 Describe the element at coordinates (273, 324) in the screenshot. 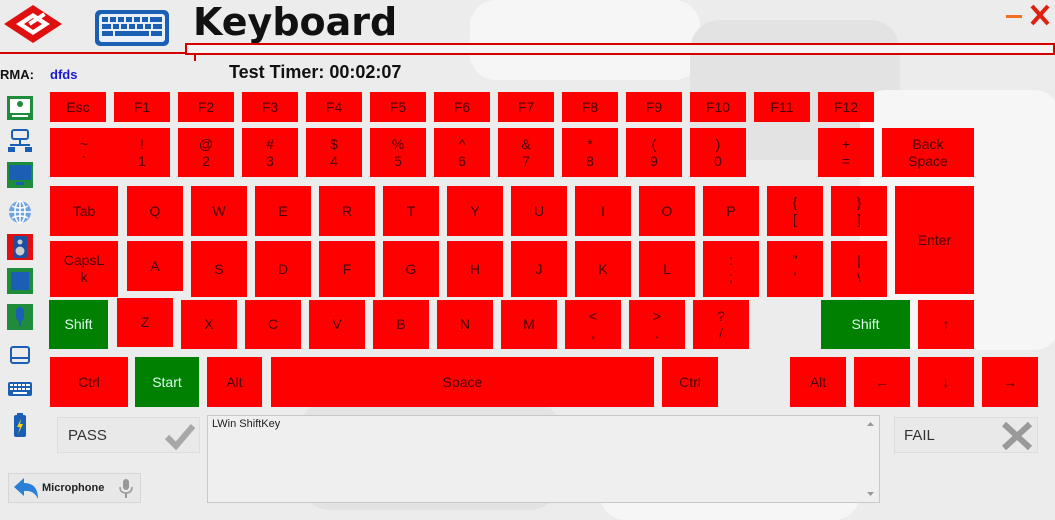

I see `key-c: C` at that location.